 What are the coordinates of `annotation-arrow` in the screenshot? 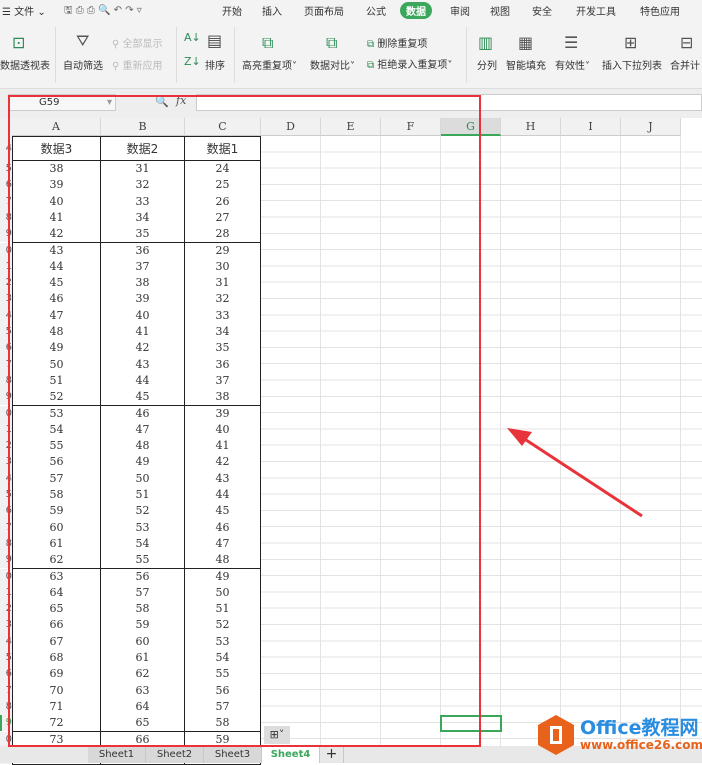 It's located at (575, 473).